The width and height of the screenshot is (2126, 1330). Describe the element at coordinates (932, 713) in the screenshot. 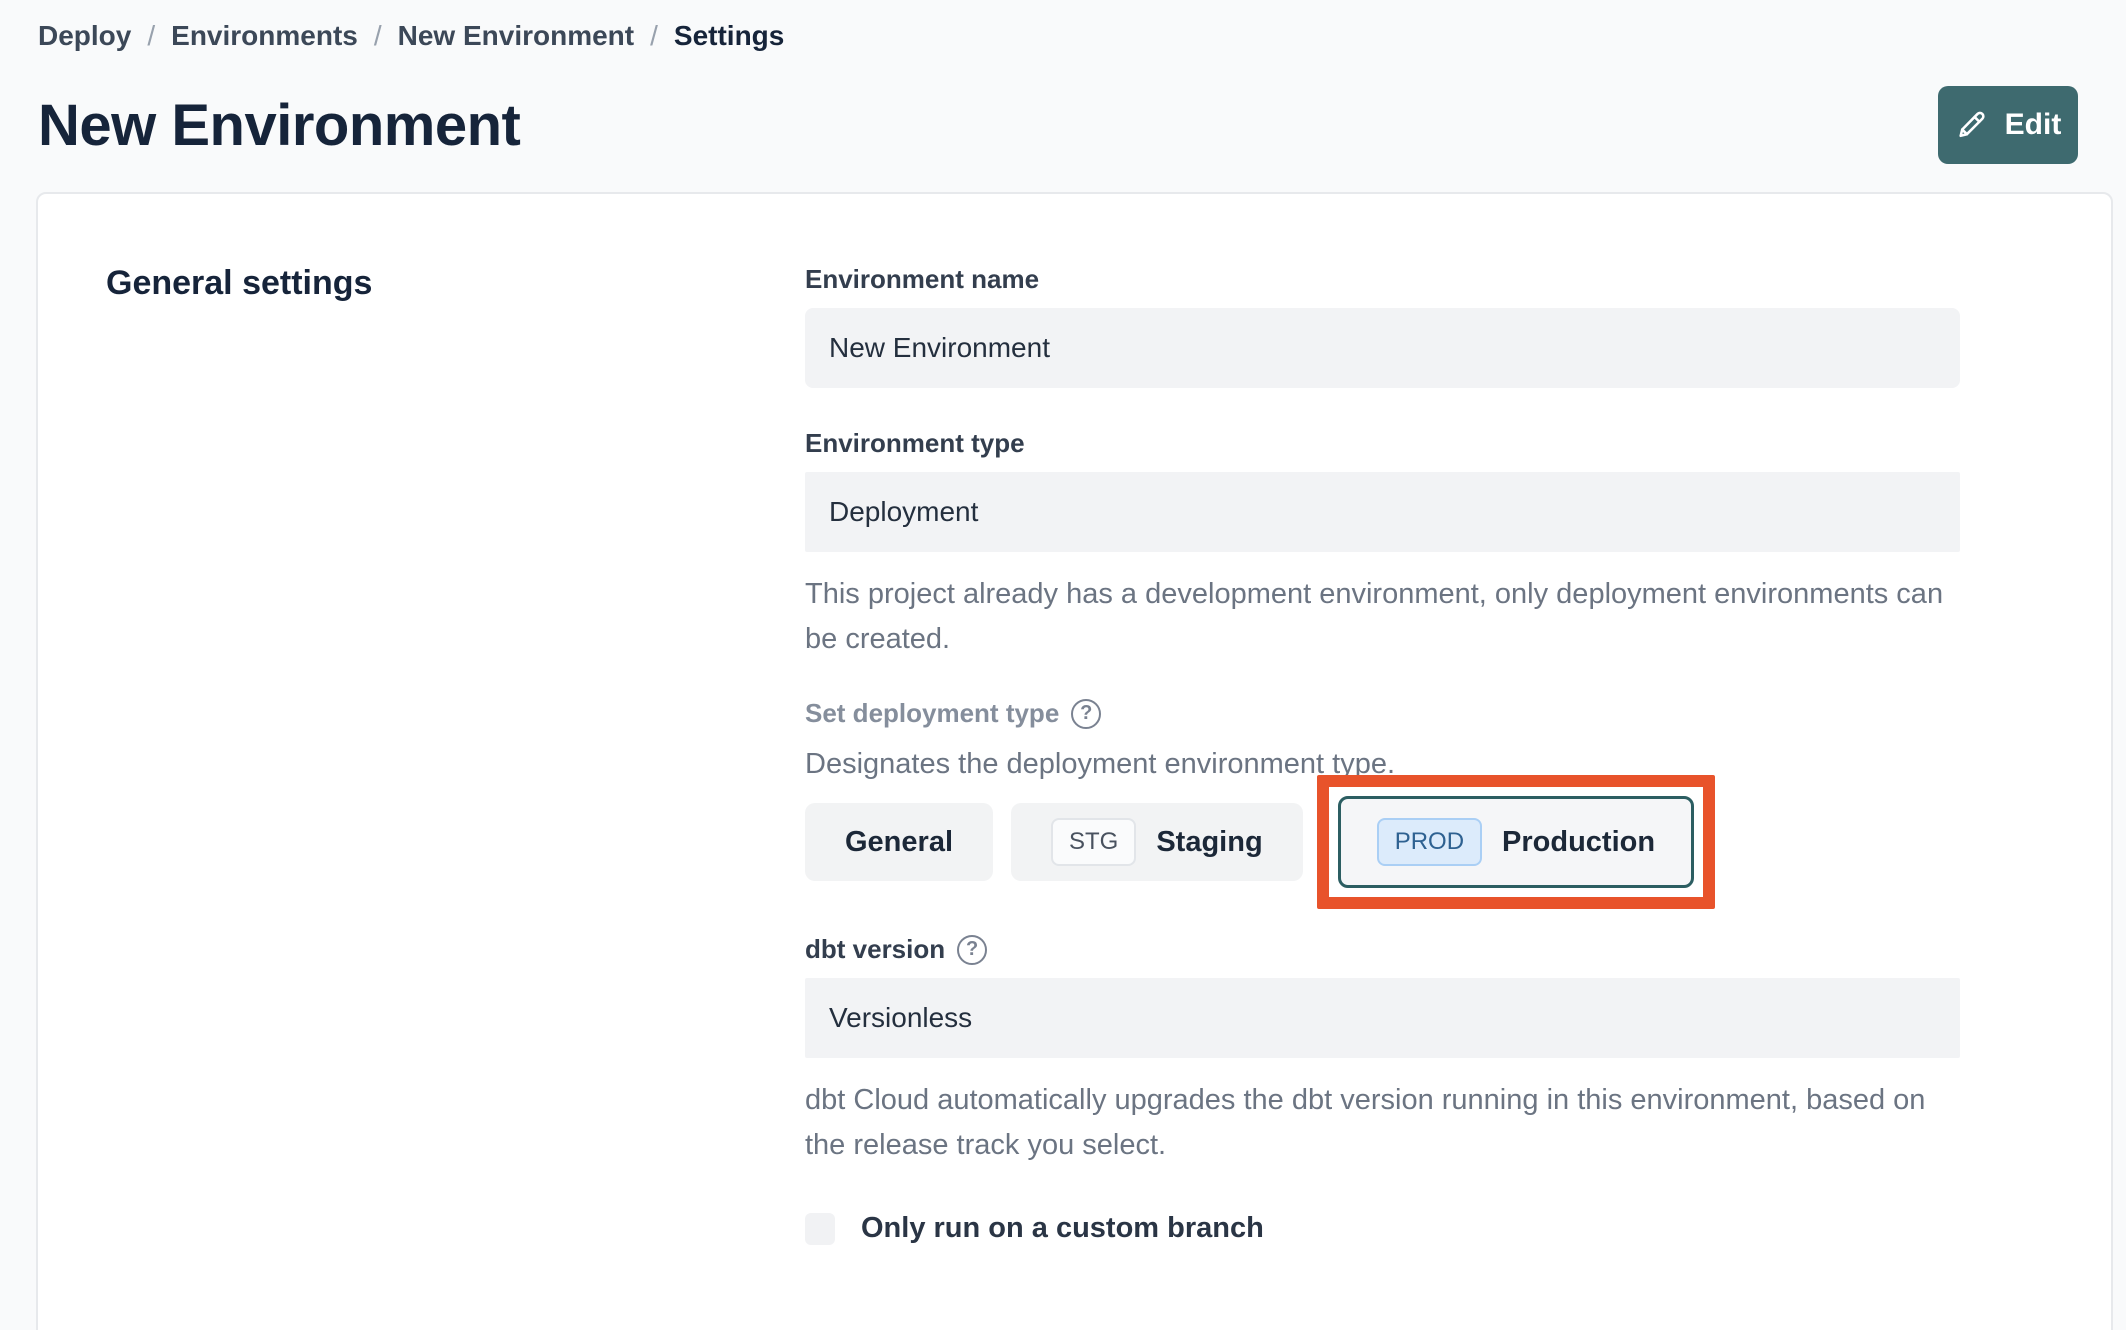

I see `deployment-type-label-text: Set deployment type` at that location.